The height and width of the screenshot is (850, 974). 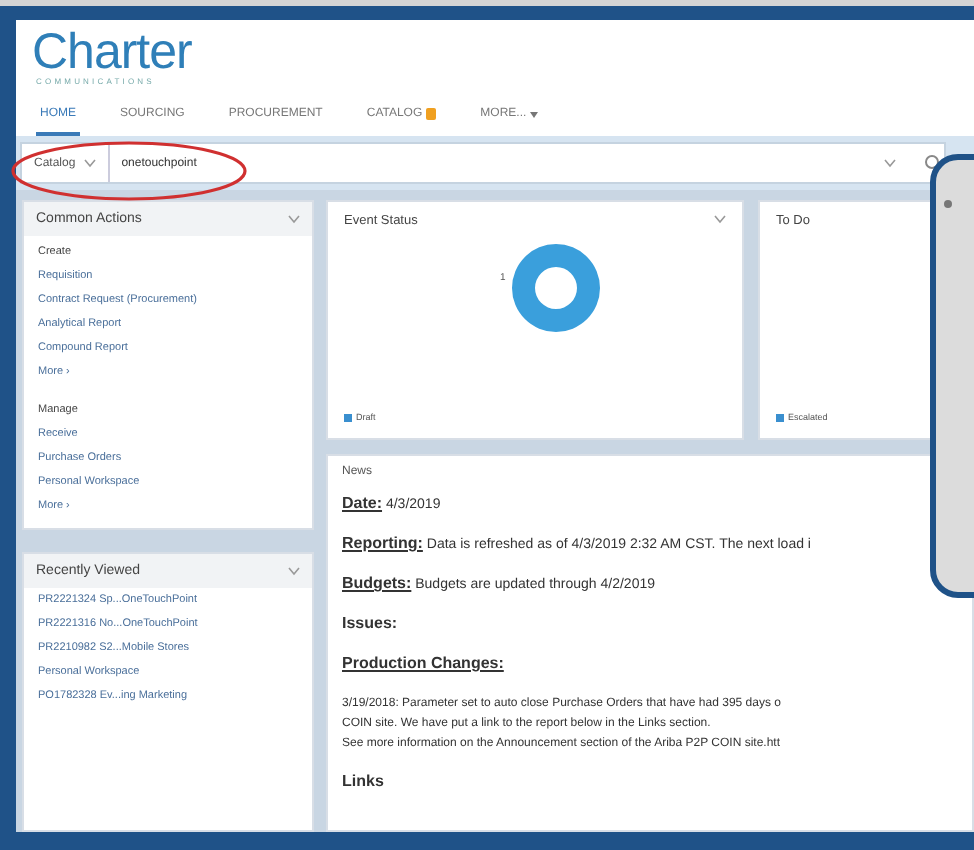 I want to click on news-label: Budgets:, so click(x=377, y=583).